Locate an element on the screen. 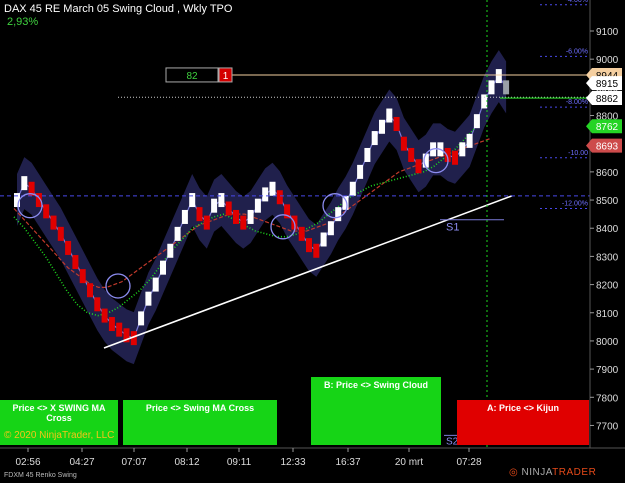  price-tick-label: 8400 is located at coordinates (607, 229).